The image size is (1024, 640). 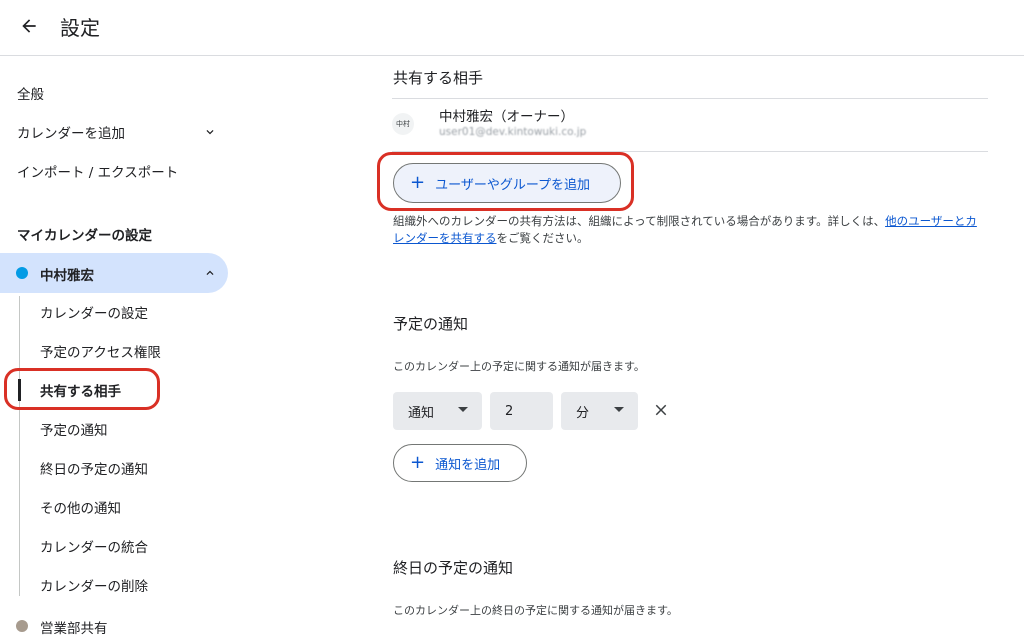 I want to click on event-notifications-title: 予定の通知, so click(x=431, y=324).